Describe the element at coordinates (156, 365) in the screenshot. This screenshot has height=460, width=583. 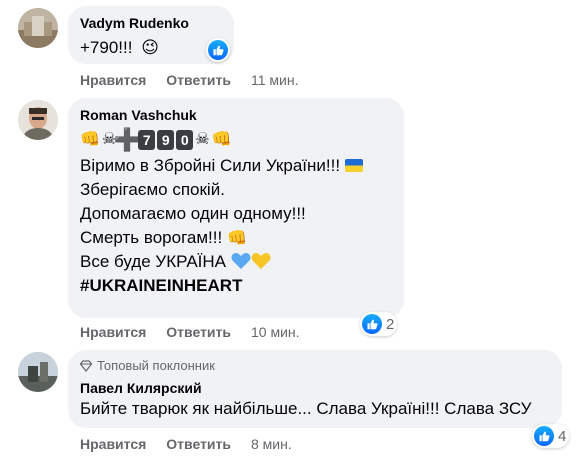
I see `badge-label: Топовый поклонник` at that location.